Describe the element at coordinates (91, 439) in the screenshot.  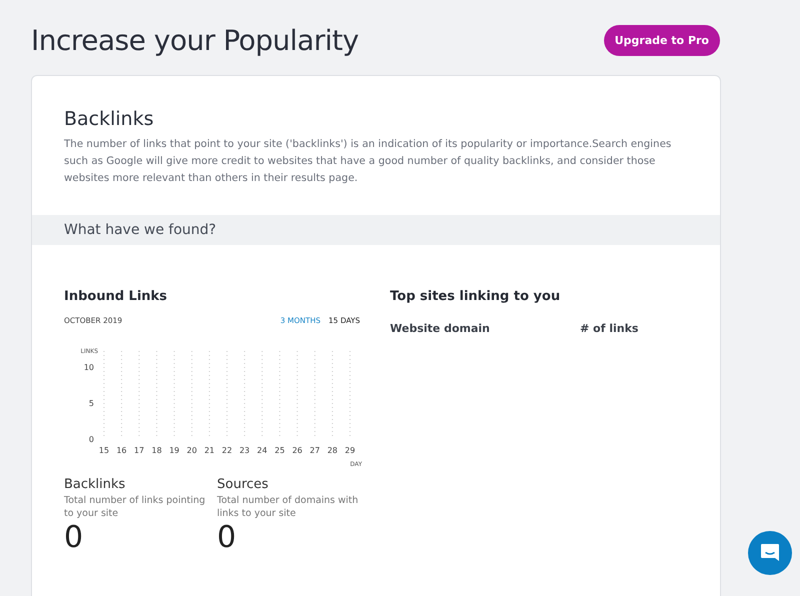
I see `y-tick: 0` at that location.